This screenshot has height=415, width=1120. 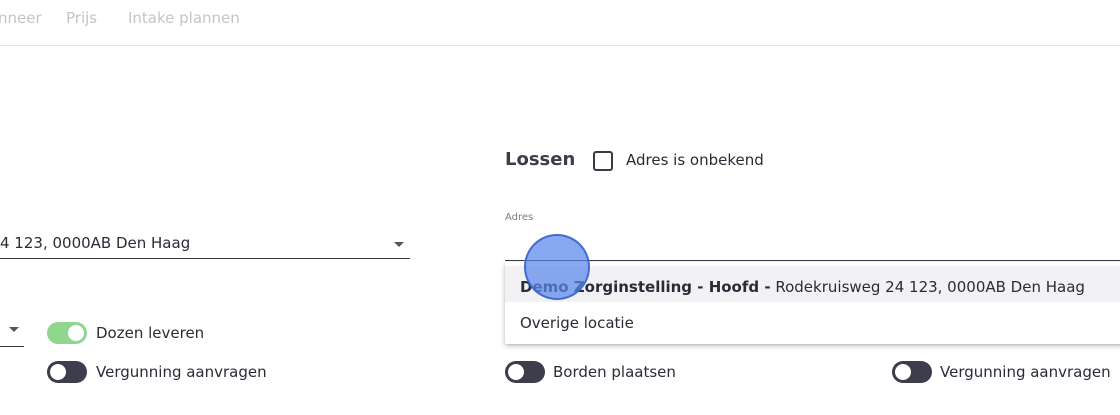 I want to click on borden-plaatsen-label: Borden plaatsen, so click(x=614, y=372).